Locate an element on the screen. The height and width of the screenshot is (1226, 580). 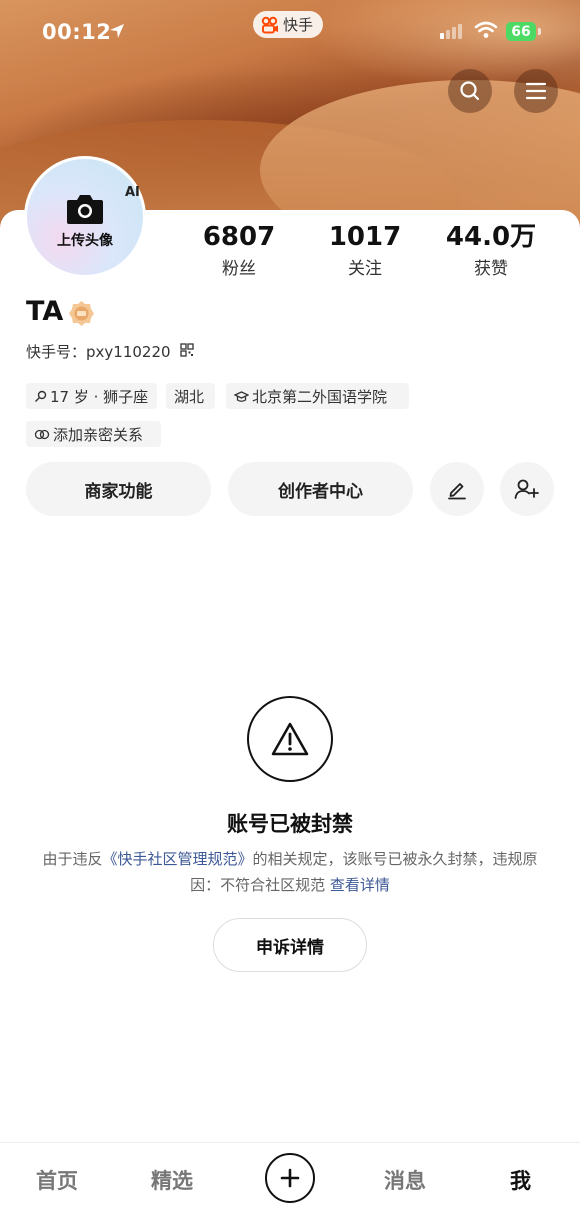
camera-icon is located at coordinates (85, 209).